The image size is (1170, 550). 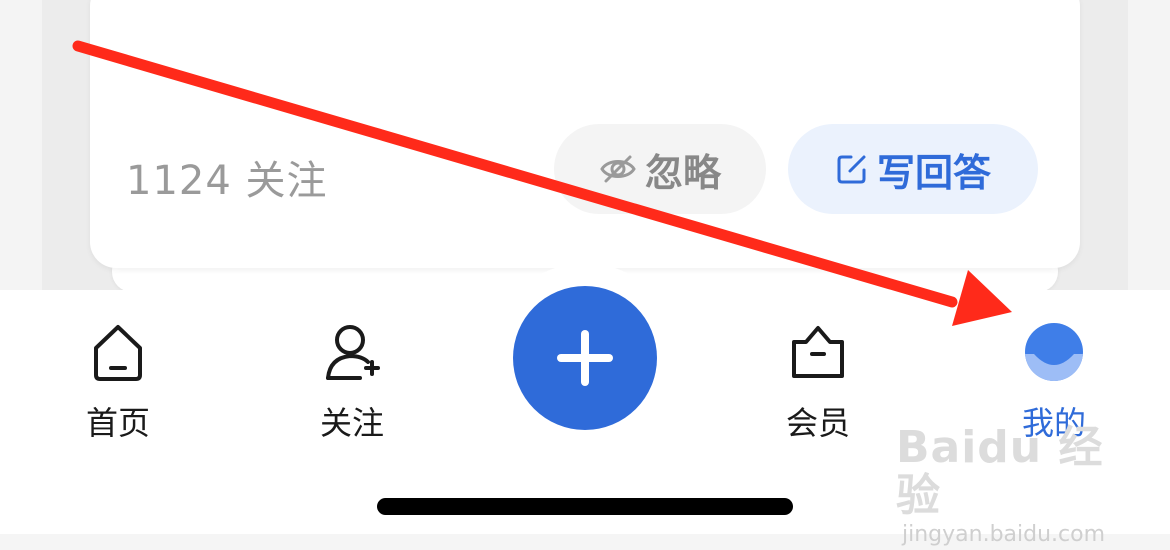 I want to click on baidu-watermark: Baidu 经验 jingyan.baidu.com, so click(x=1006, y=486).